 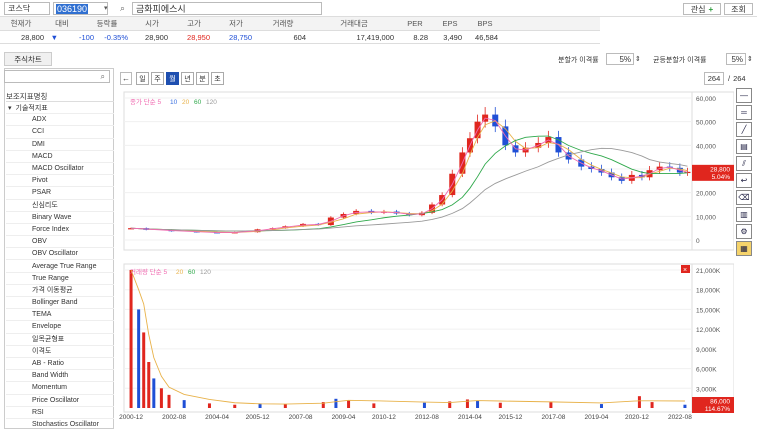 What do you see at coordinates (344, 417) in the screenshot?
I see `x-tick-label: 2009-04` at bounding box center [344, 417].